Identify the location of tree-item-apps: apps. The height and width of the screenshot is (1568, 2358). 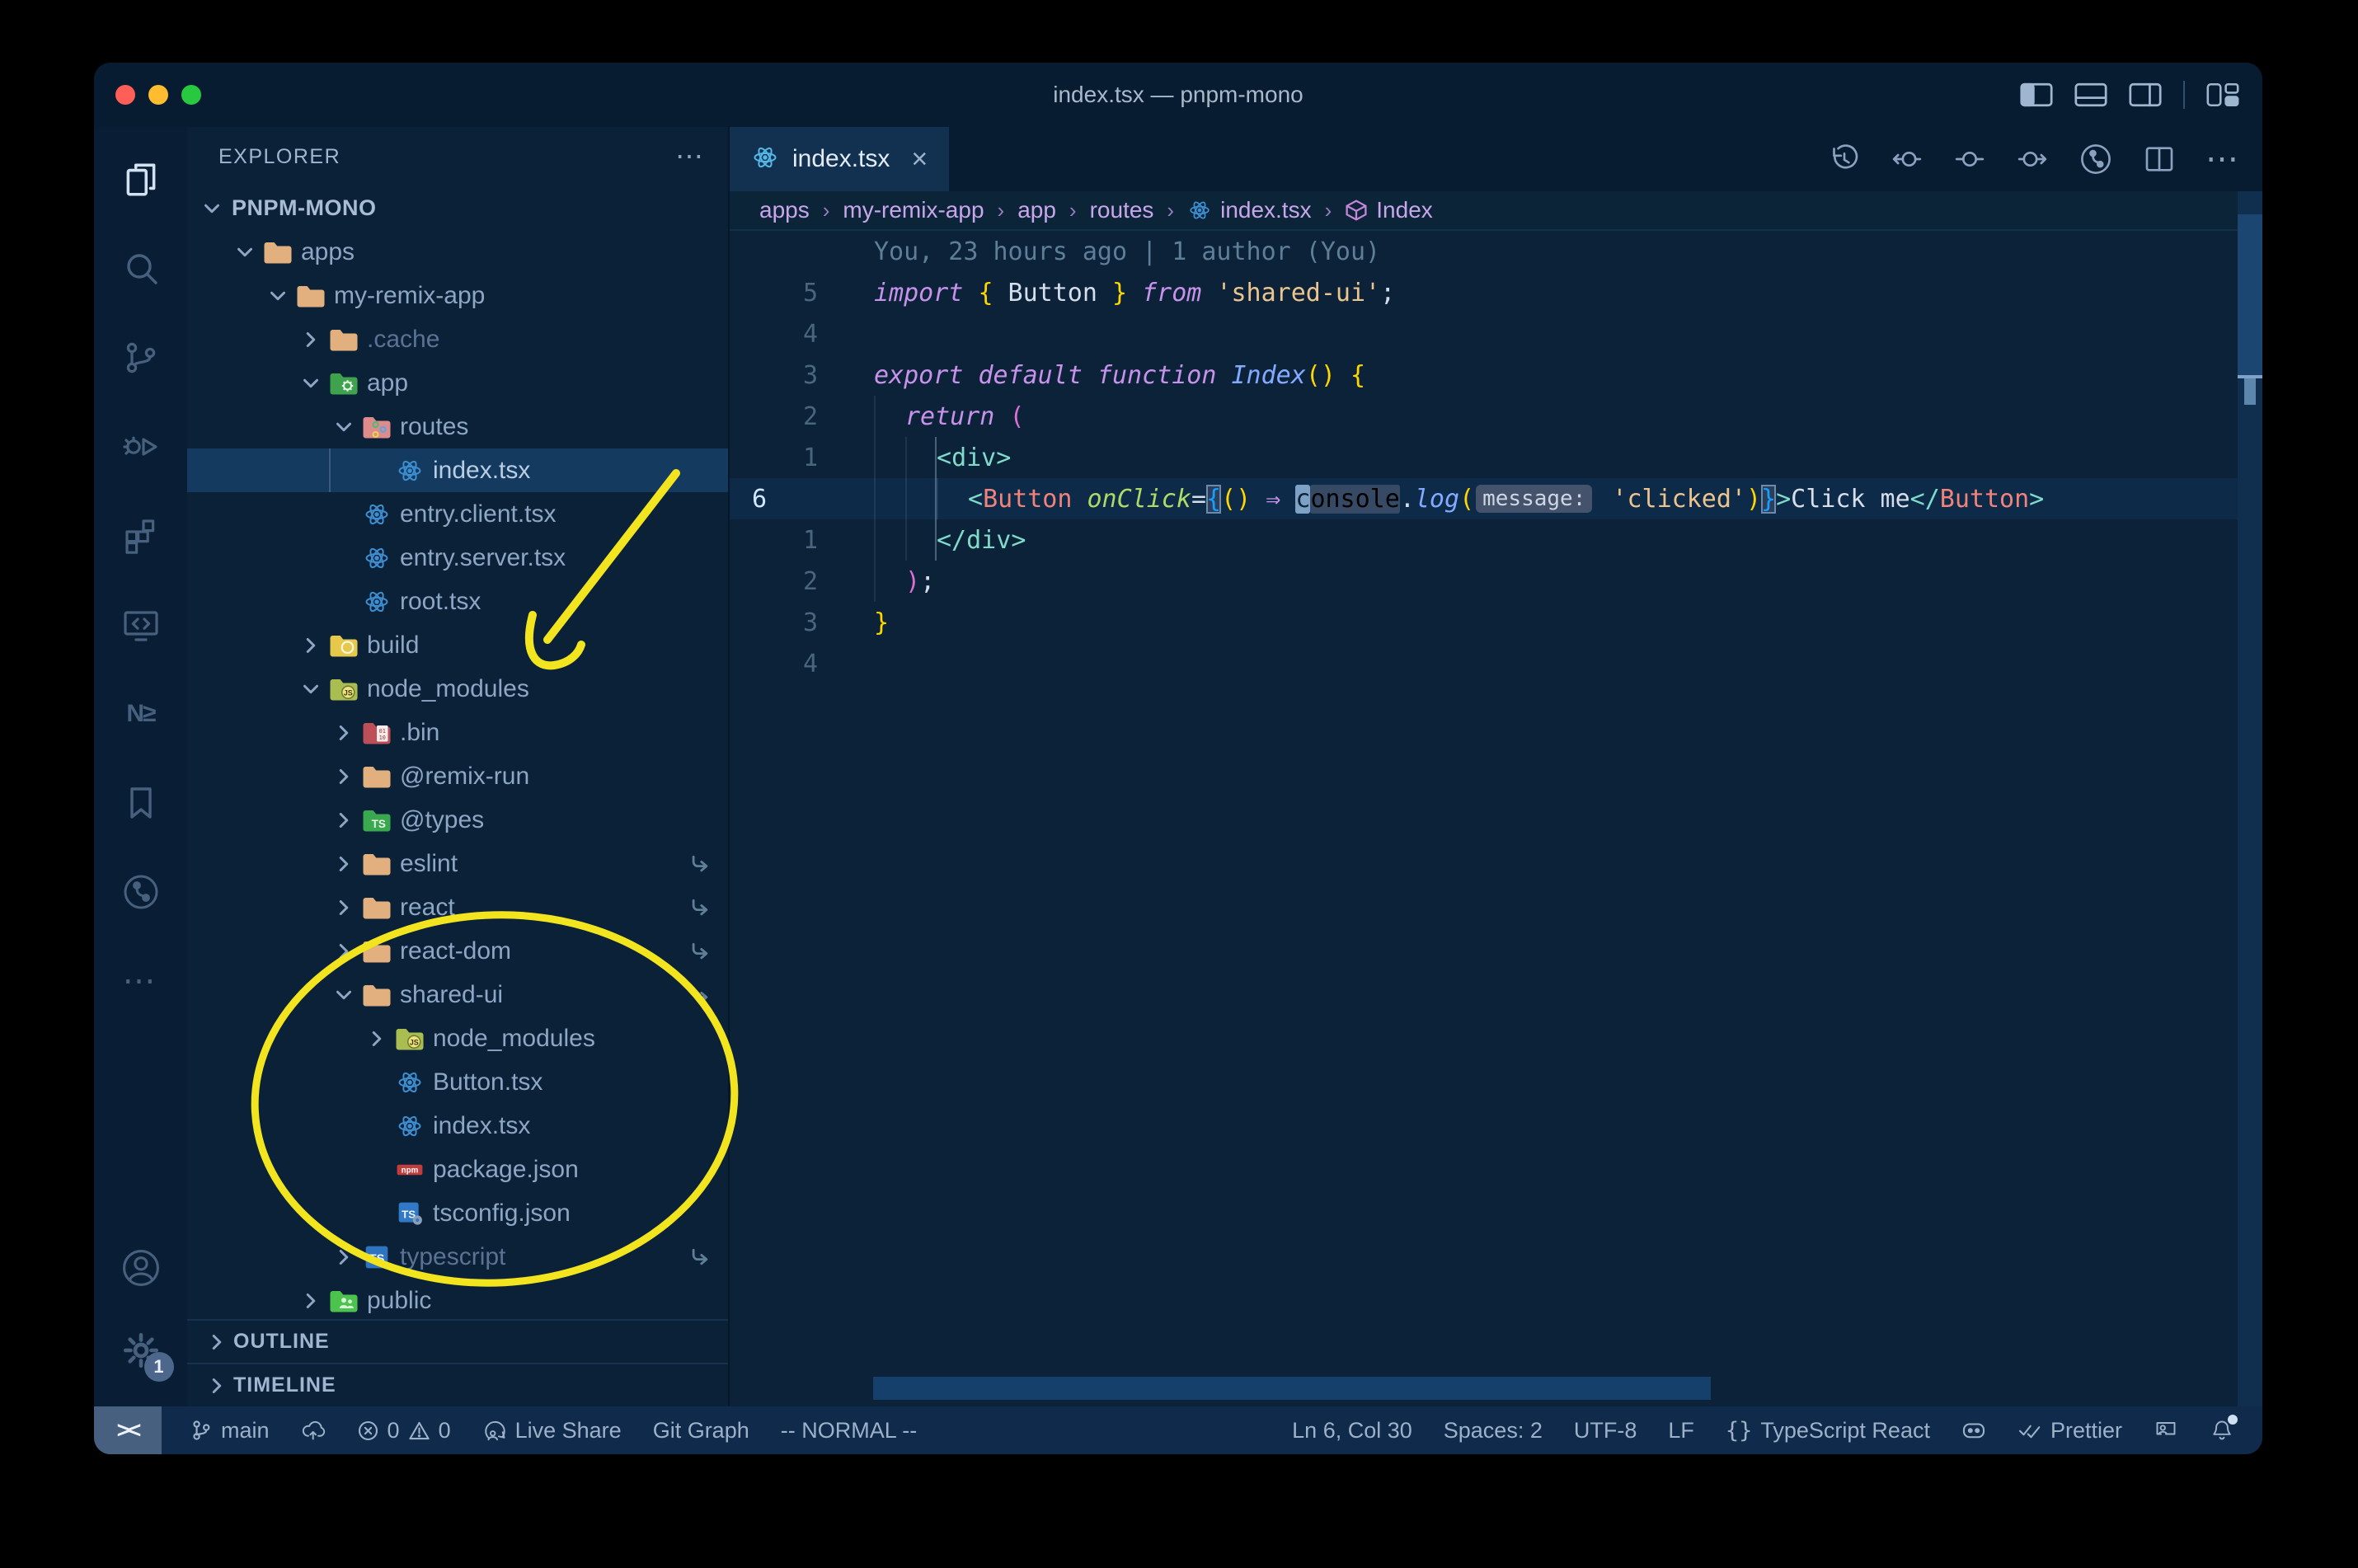
(458, 252).